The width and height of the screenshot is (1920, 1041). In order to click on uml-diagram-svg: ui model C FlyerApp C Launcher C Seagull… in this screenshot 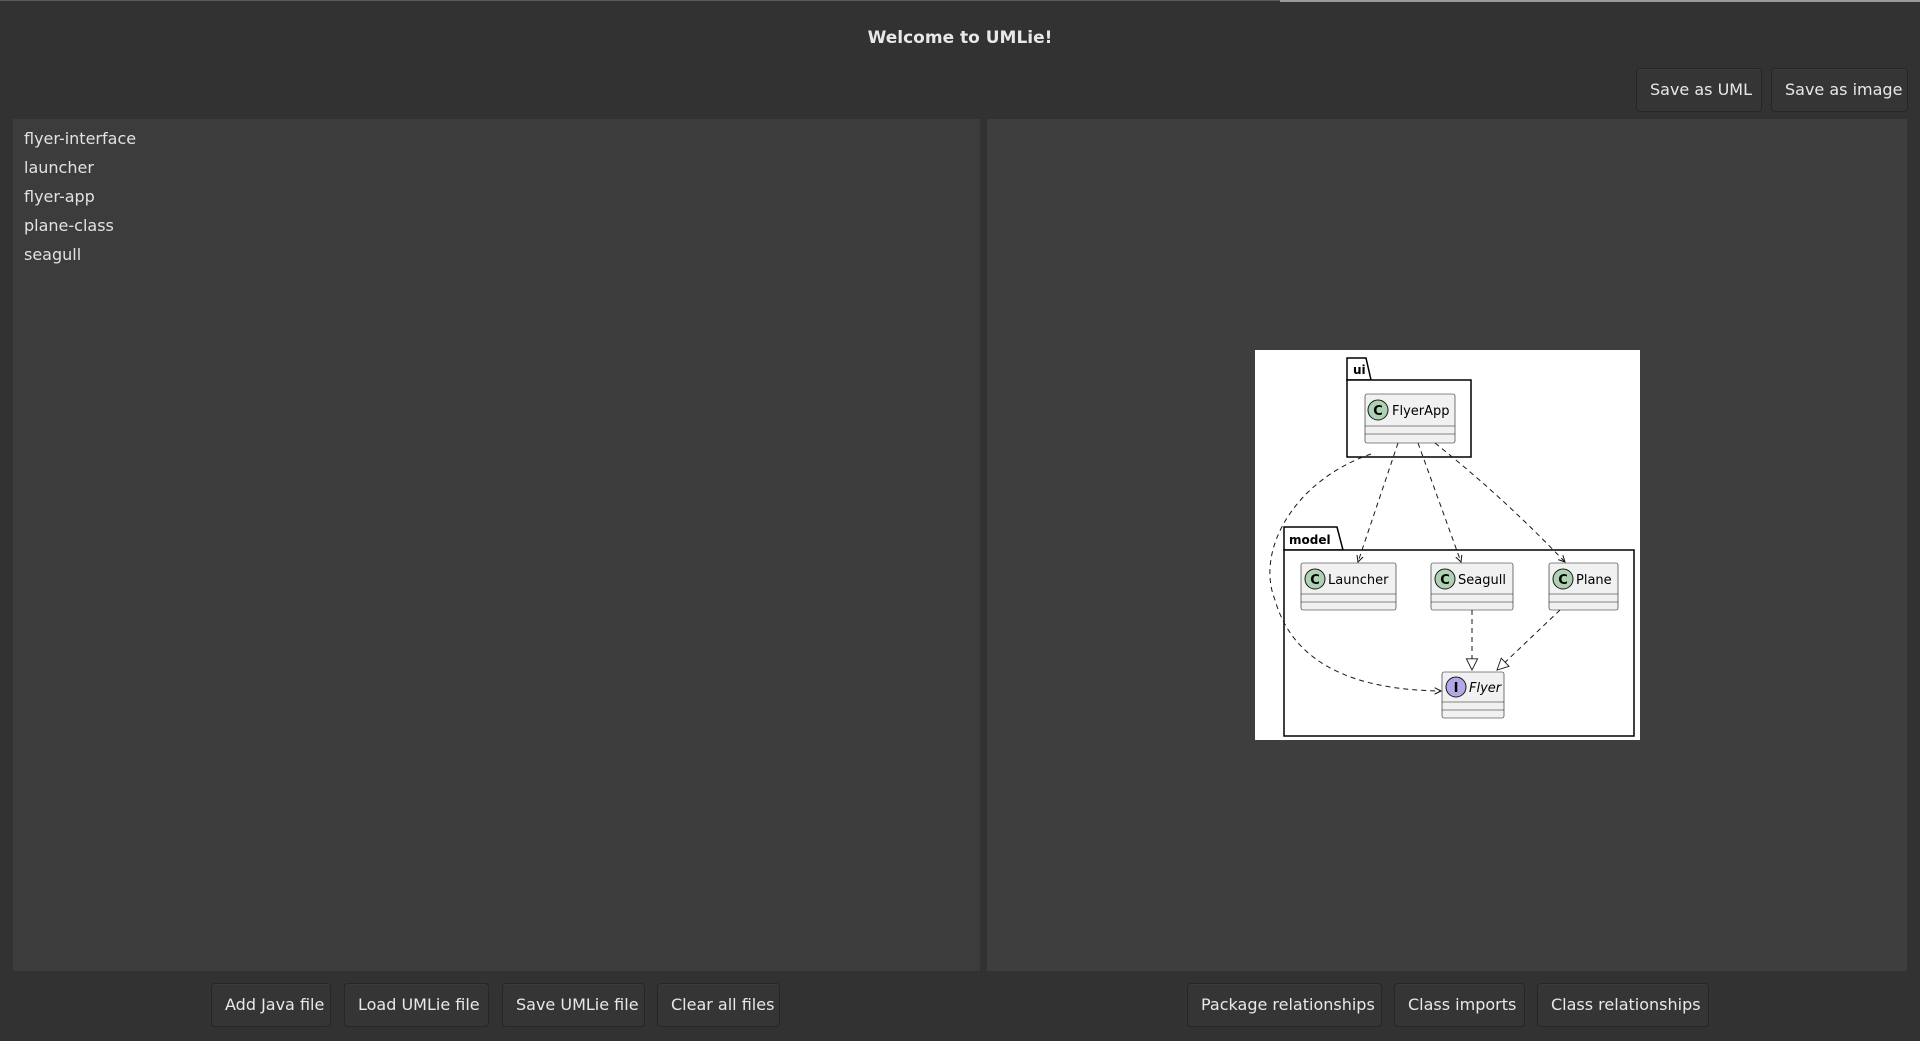, I will do `click(1452, 547)`.